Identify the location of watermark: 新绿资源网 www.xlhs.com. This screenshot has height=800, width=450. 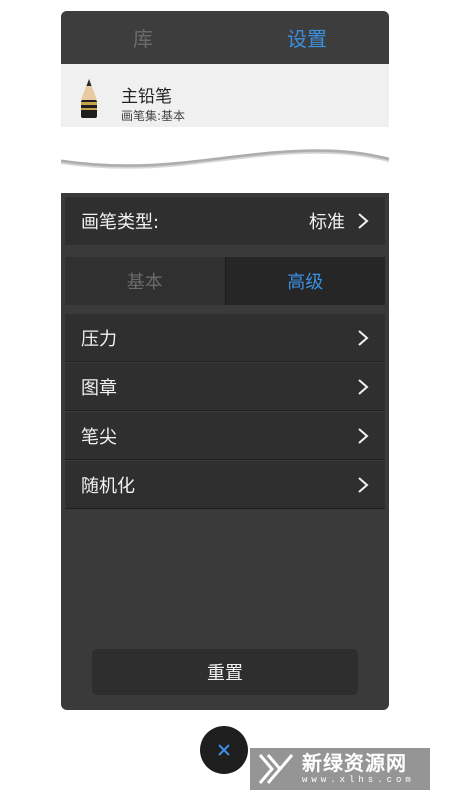
(340, 769).